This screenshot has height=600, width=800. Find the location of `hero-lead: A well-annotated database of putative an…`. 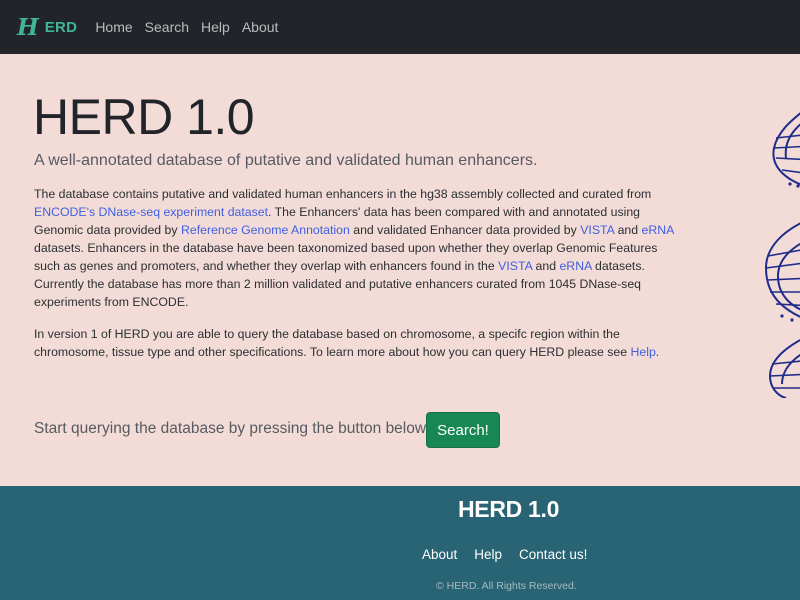

hero-lead: A well-annotated database of putative an… is located at coordinates (286, 160).